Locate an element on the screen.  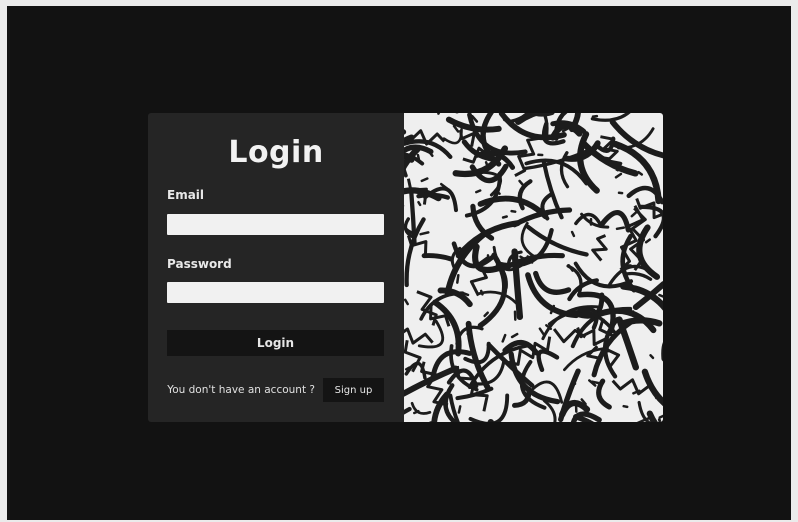
password-label: Password is located at coordinates (199, 264).